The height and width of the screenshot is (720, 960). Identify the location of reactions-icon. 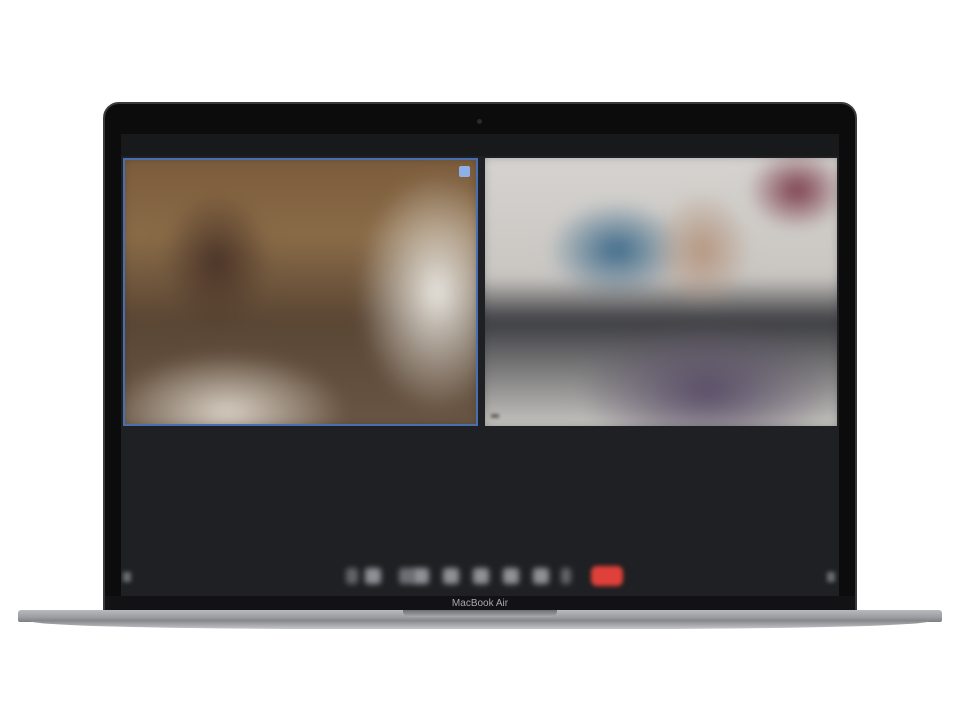
(541, 576).